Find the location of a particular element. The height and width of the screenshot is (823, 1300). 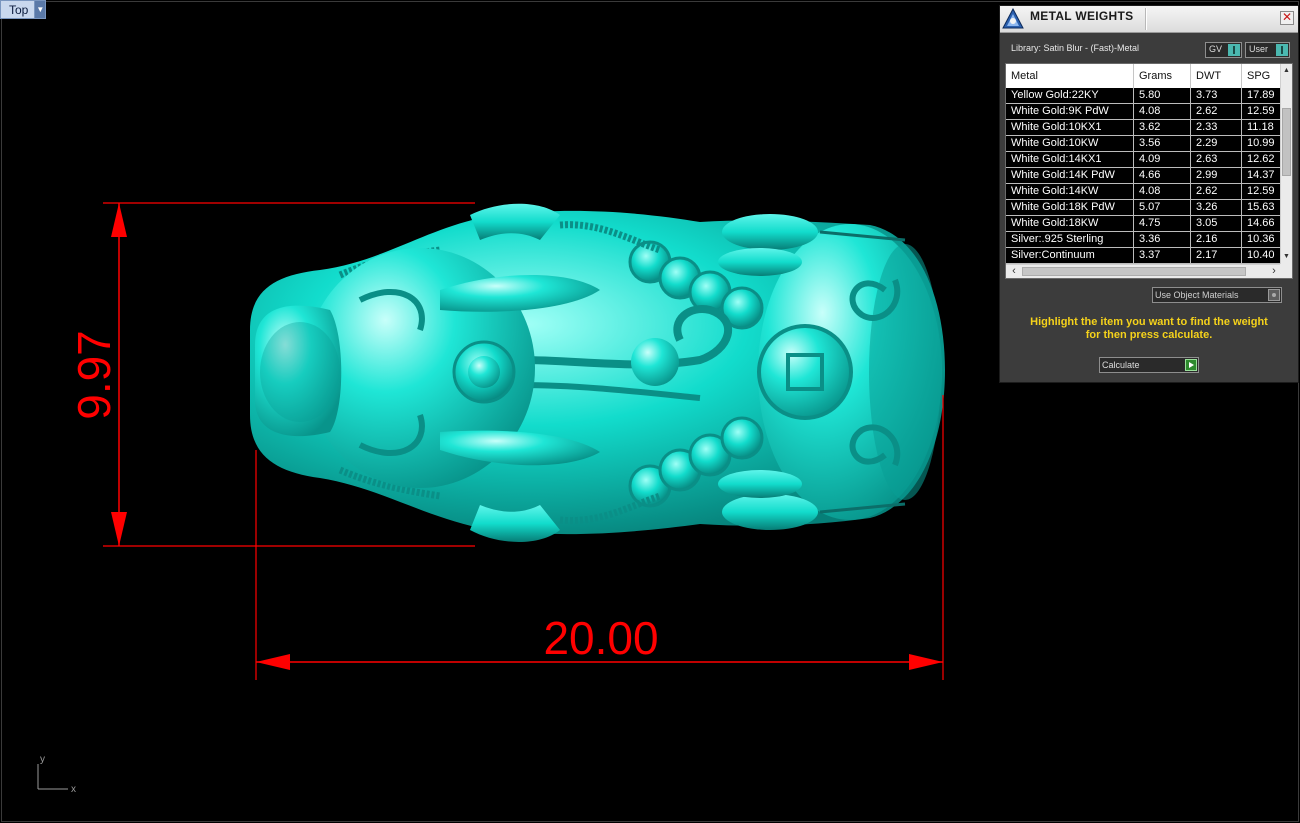

table-row: White Gold:10KX1 3.62 2.33 11.18 is located at coordinates (1144, 128).